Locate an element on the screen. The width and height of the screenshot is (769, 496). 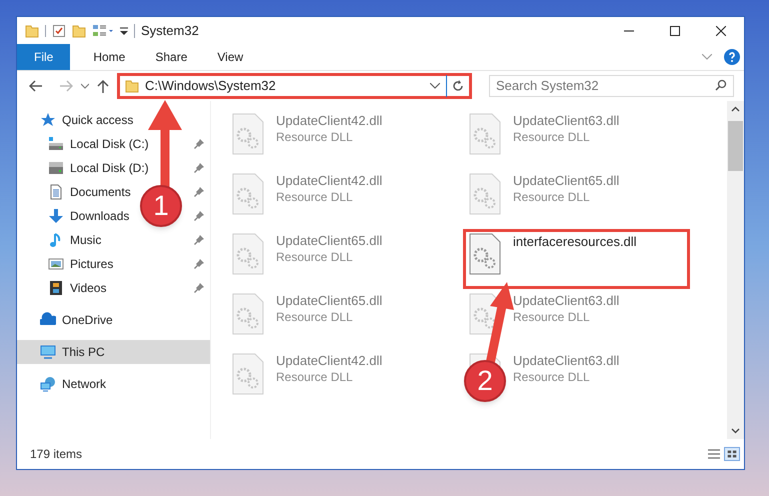
nav-item: Pictures is located at coordinates (66, 264).